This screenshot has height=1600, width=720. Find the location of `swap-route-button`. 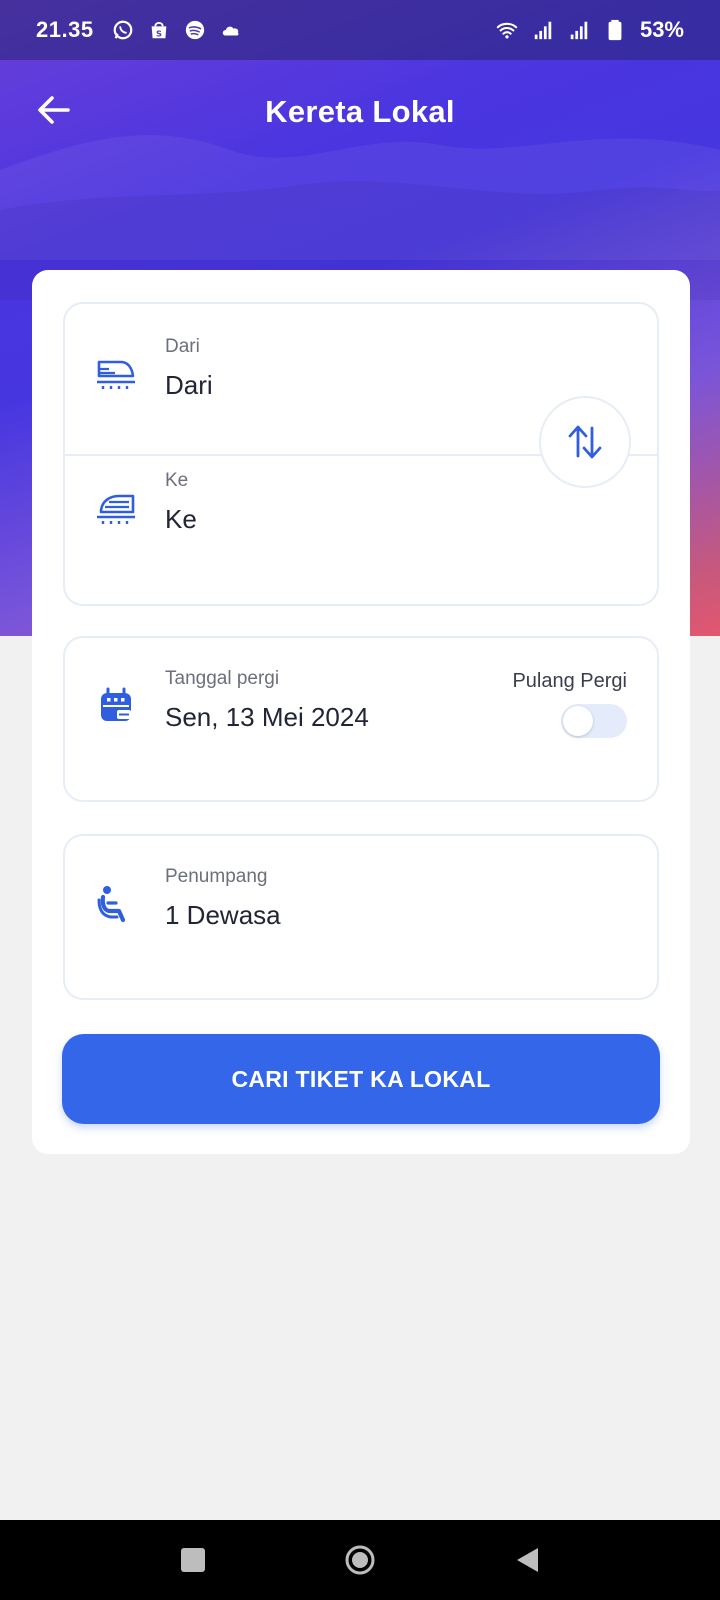

swap-route-button is located at coordinates (585, 442).